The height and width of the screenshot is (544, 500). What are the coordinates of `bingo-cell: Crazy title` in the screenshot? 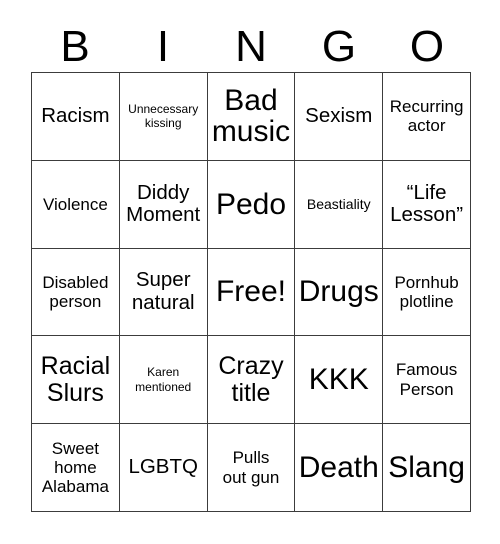 It's located at (251, 380).